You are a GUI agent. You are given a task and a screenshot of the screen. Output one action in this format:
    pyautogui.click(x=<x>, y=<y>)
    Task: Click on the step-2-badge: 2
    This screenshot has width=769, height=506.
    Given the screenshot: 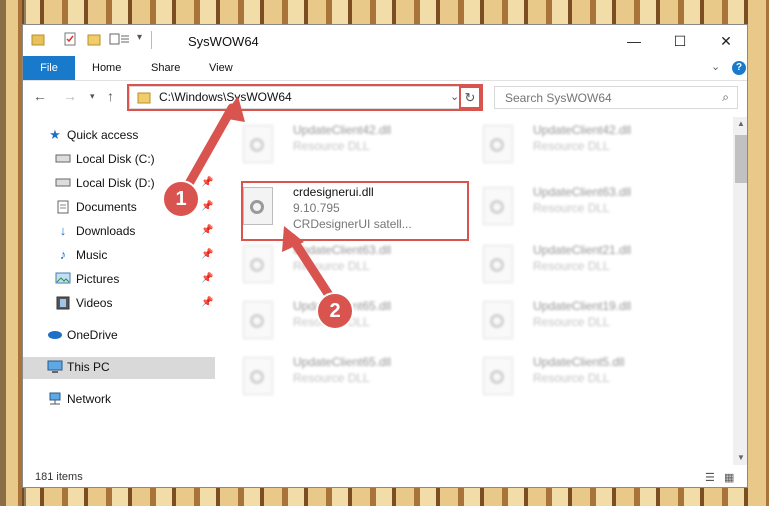 What is the action you would take?
    pyautogui.click(x=335, y=311)
    